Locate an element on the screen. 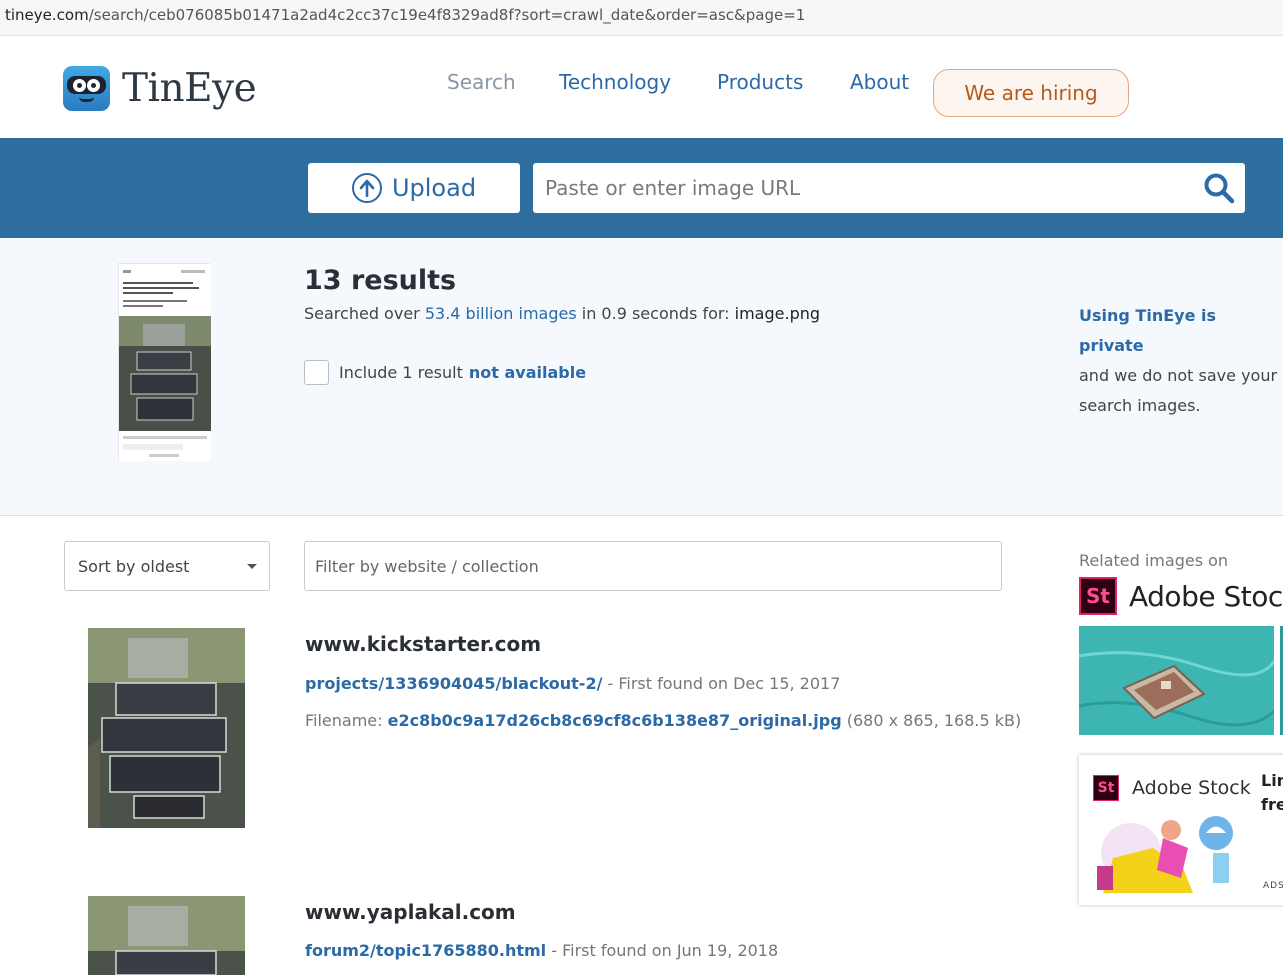 The width and height of the screenshot is (1283, 975). search-icon is located at coordinates (1219, 188).